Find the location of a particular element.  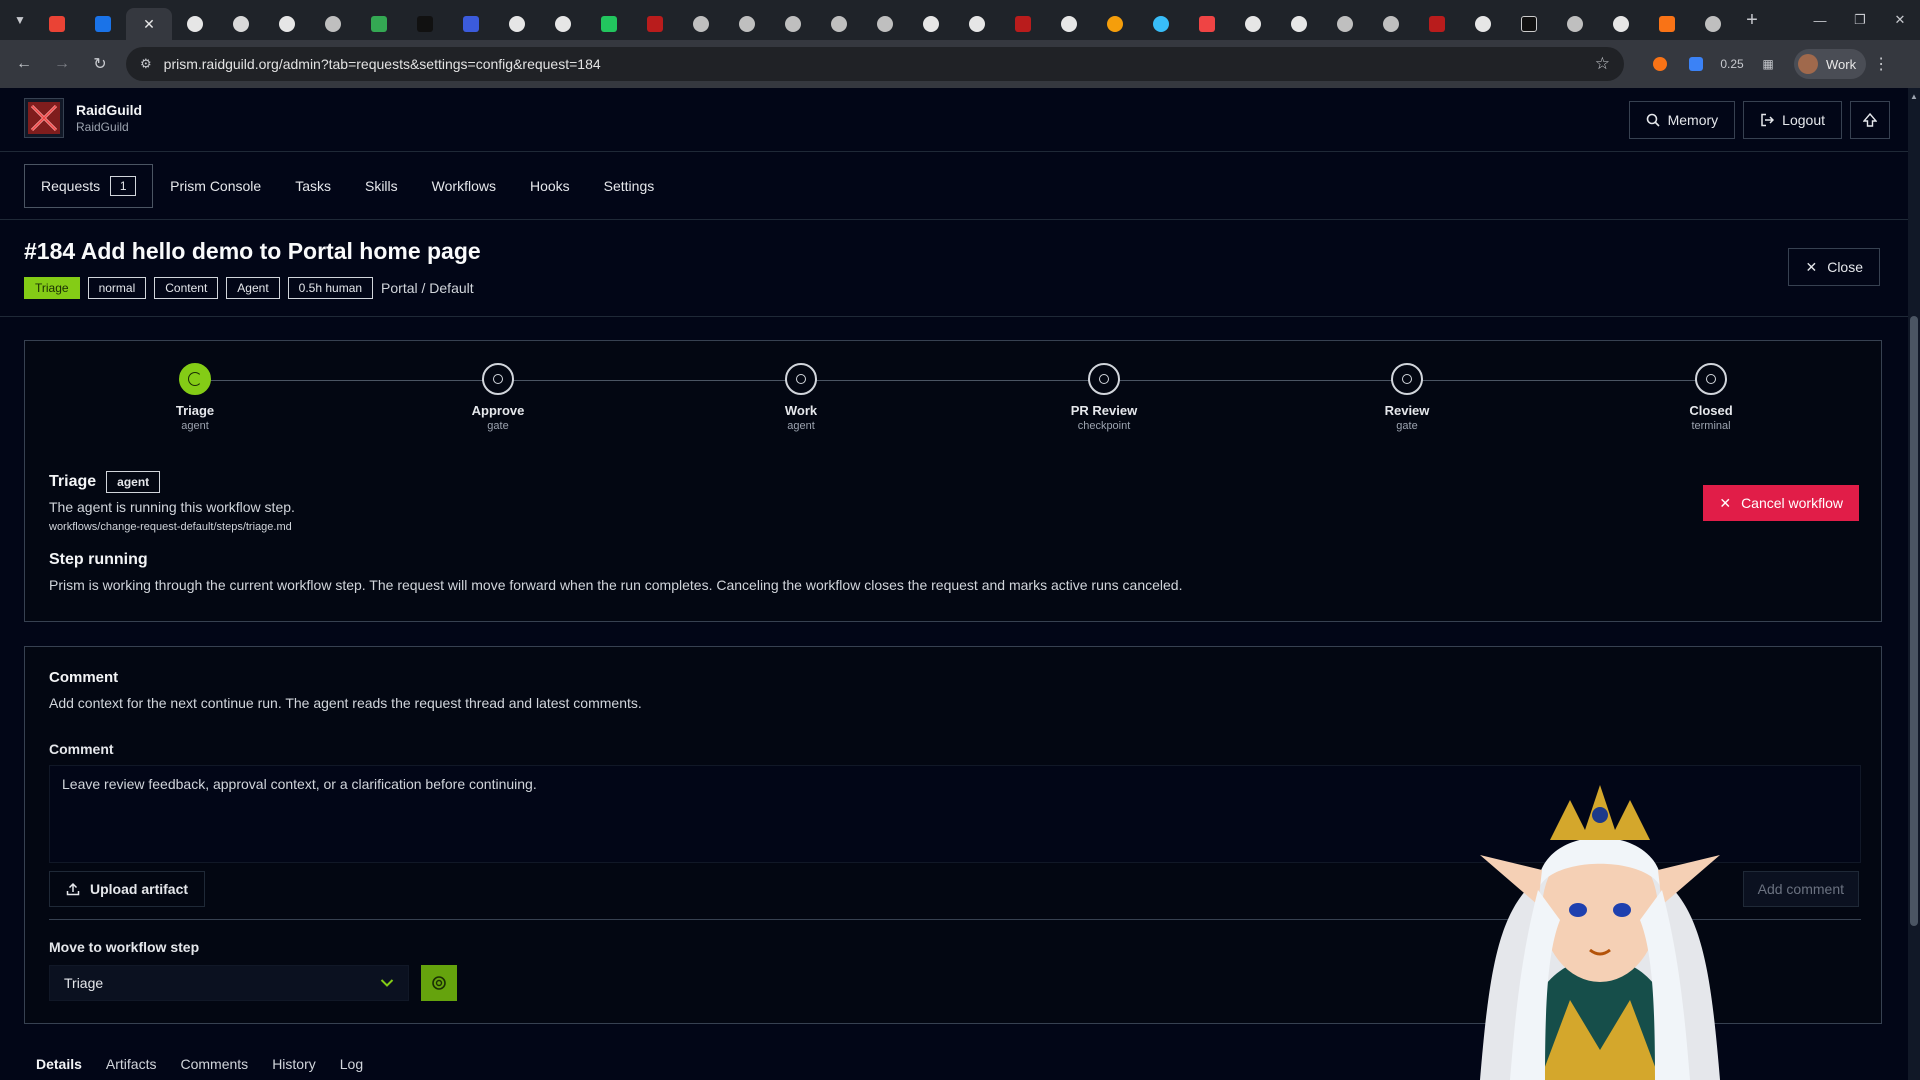

tab-log: Log is located at coordinates (351, 1064).